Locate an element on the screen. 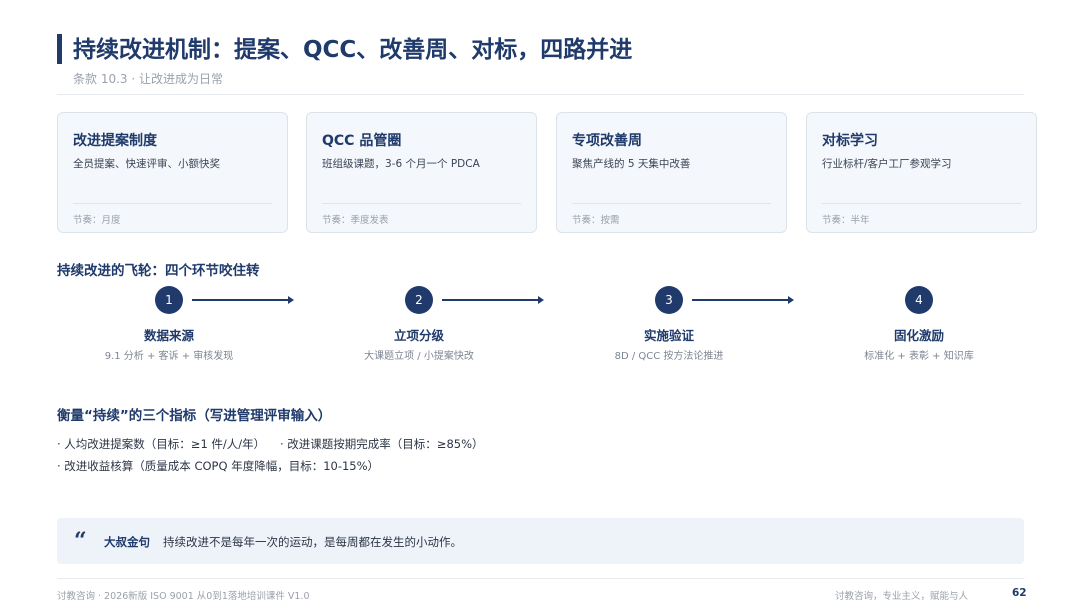 This screenshot has width=1080, height=608. quote-label: 大叔金句 is located at coordinates (127, 542).